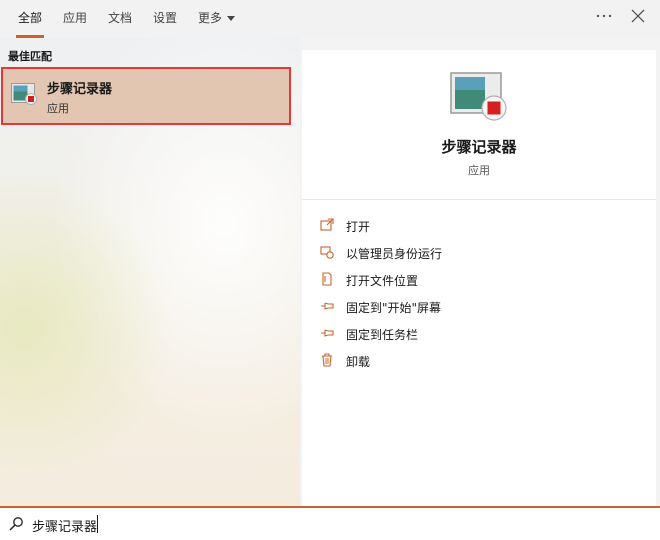  What do you see at coordinates (30, 19) in the screenshot?
I see `tab-all: 全部` at bounding box center [30, 19].